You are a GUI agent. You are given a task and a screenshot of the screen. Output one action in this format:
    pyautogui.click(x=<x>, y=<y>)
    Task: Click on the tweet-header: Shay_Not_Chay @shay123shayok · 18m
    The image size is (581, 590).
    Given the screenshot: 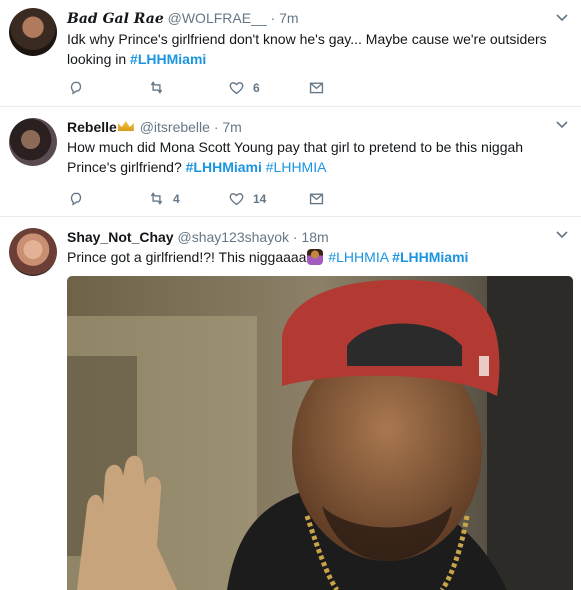 What is the action you would take?
    pyautogui.click(x=198, y=237)
    